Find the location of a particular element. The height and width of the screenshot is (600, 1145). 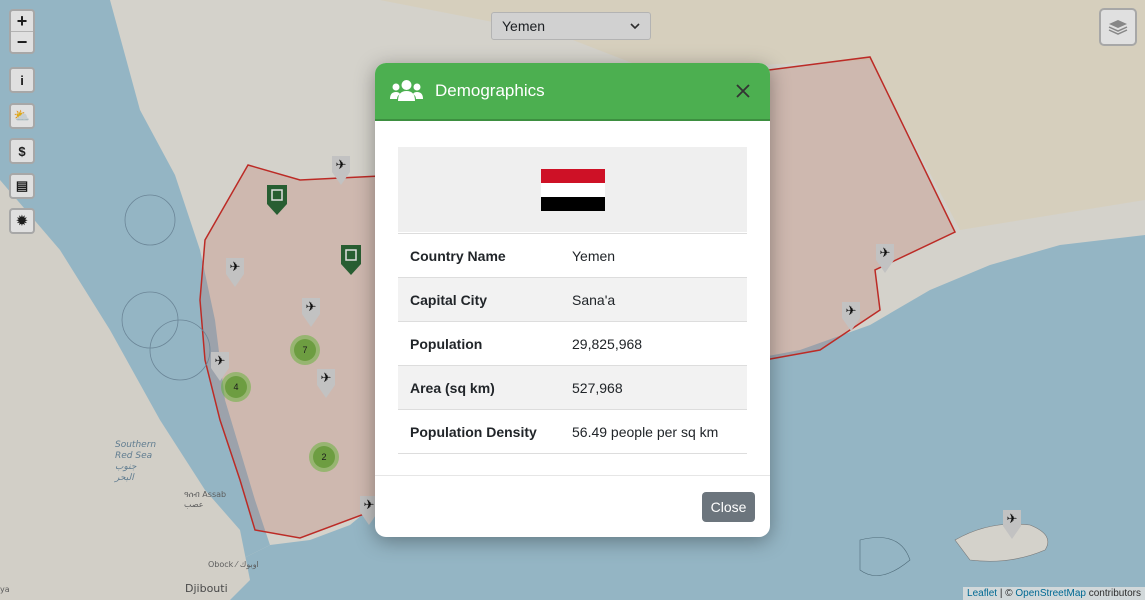

row-value: Sana'a is located at coordinates (653, 299).